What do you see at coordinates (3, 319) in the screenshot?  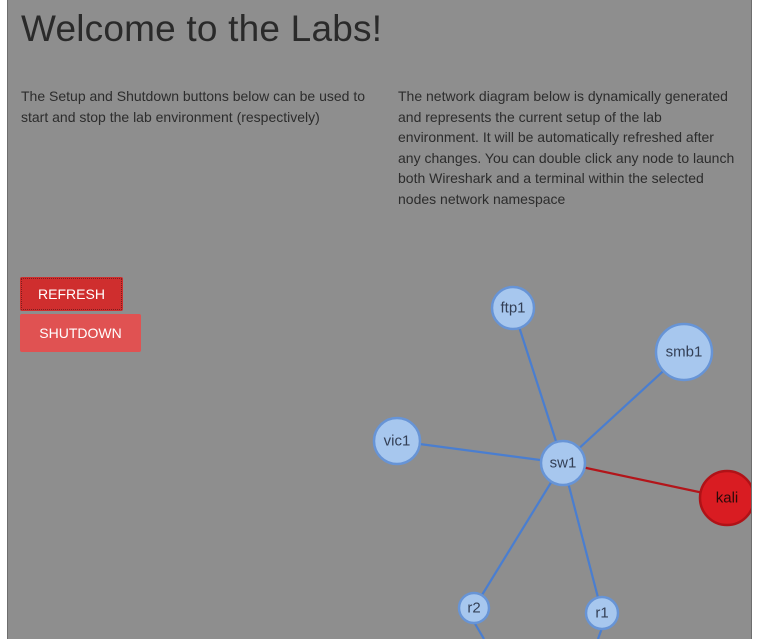 I see `page-margin` at bounding box center [3, 319].